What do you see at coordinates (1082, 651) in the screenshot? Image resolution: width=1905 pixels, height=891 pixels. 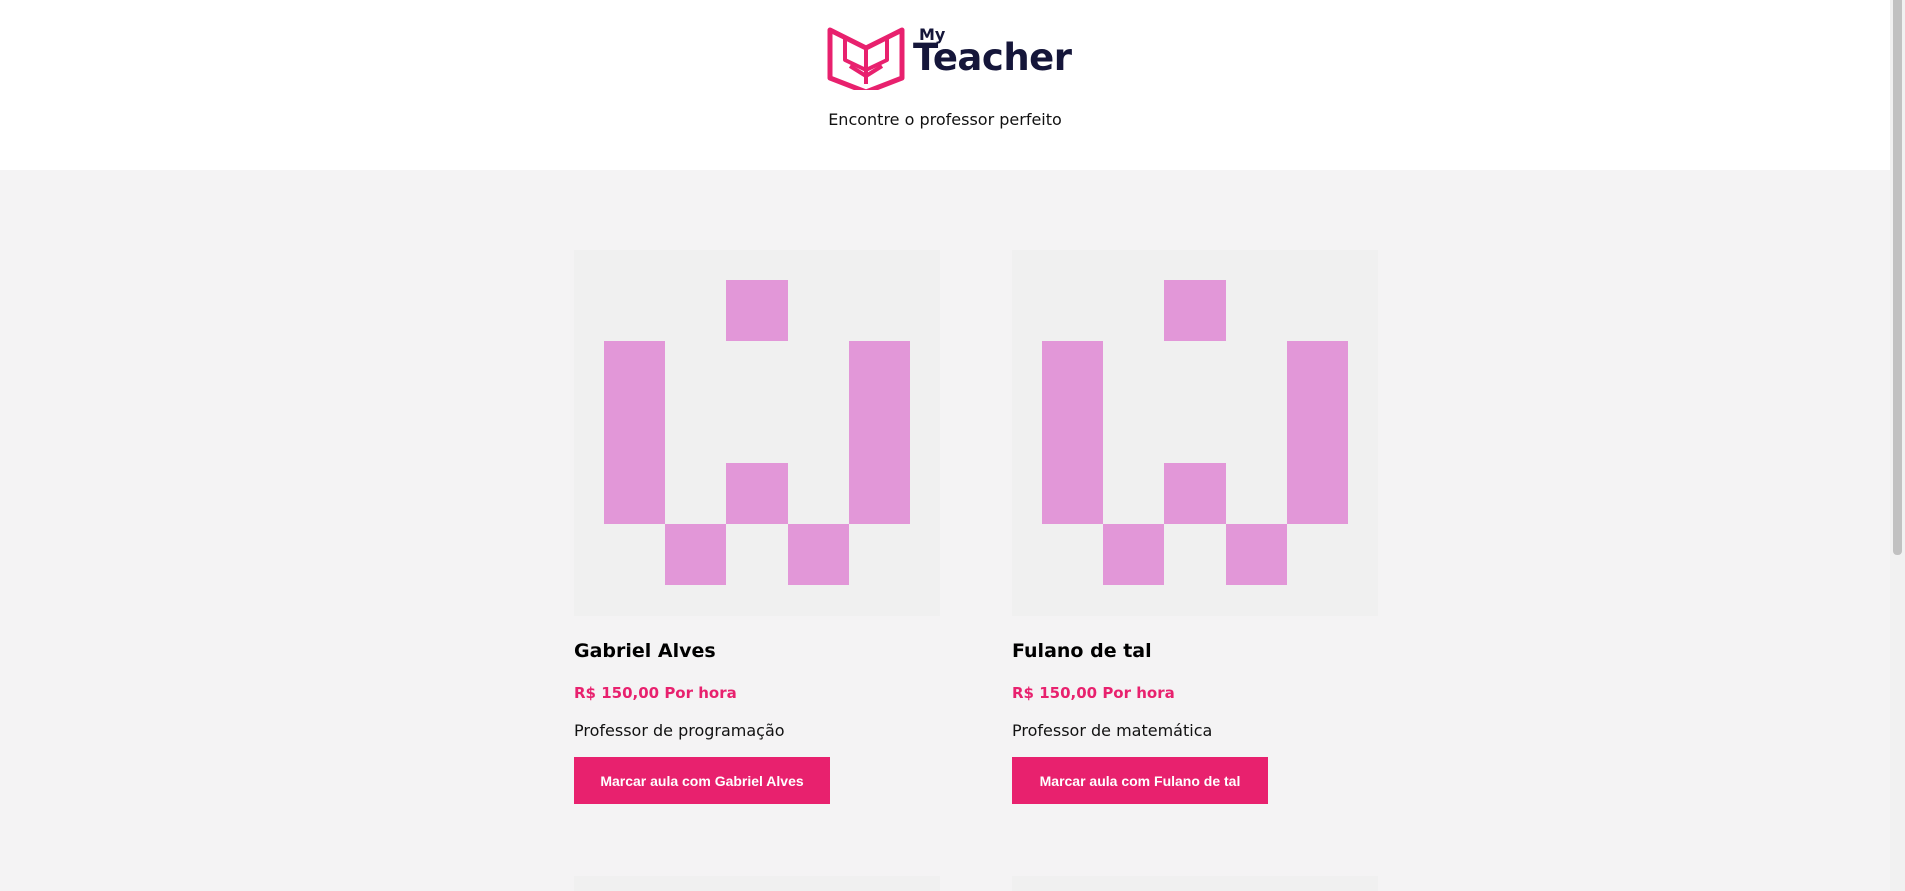 I see `teacher-name: Fulano de tal` at bounding box center [1082, 651].